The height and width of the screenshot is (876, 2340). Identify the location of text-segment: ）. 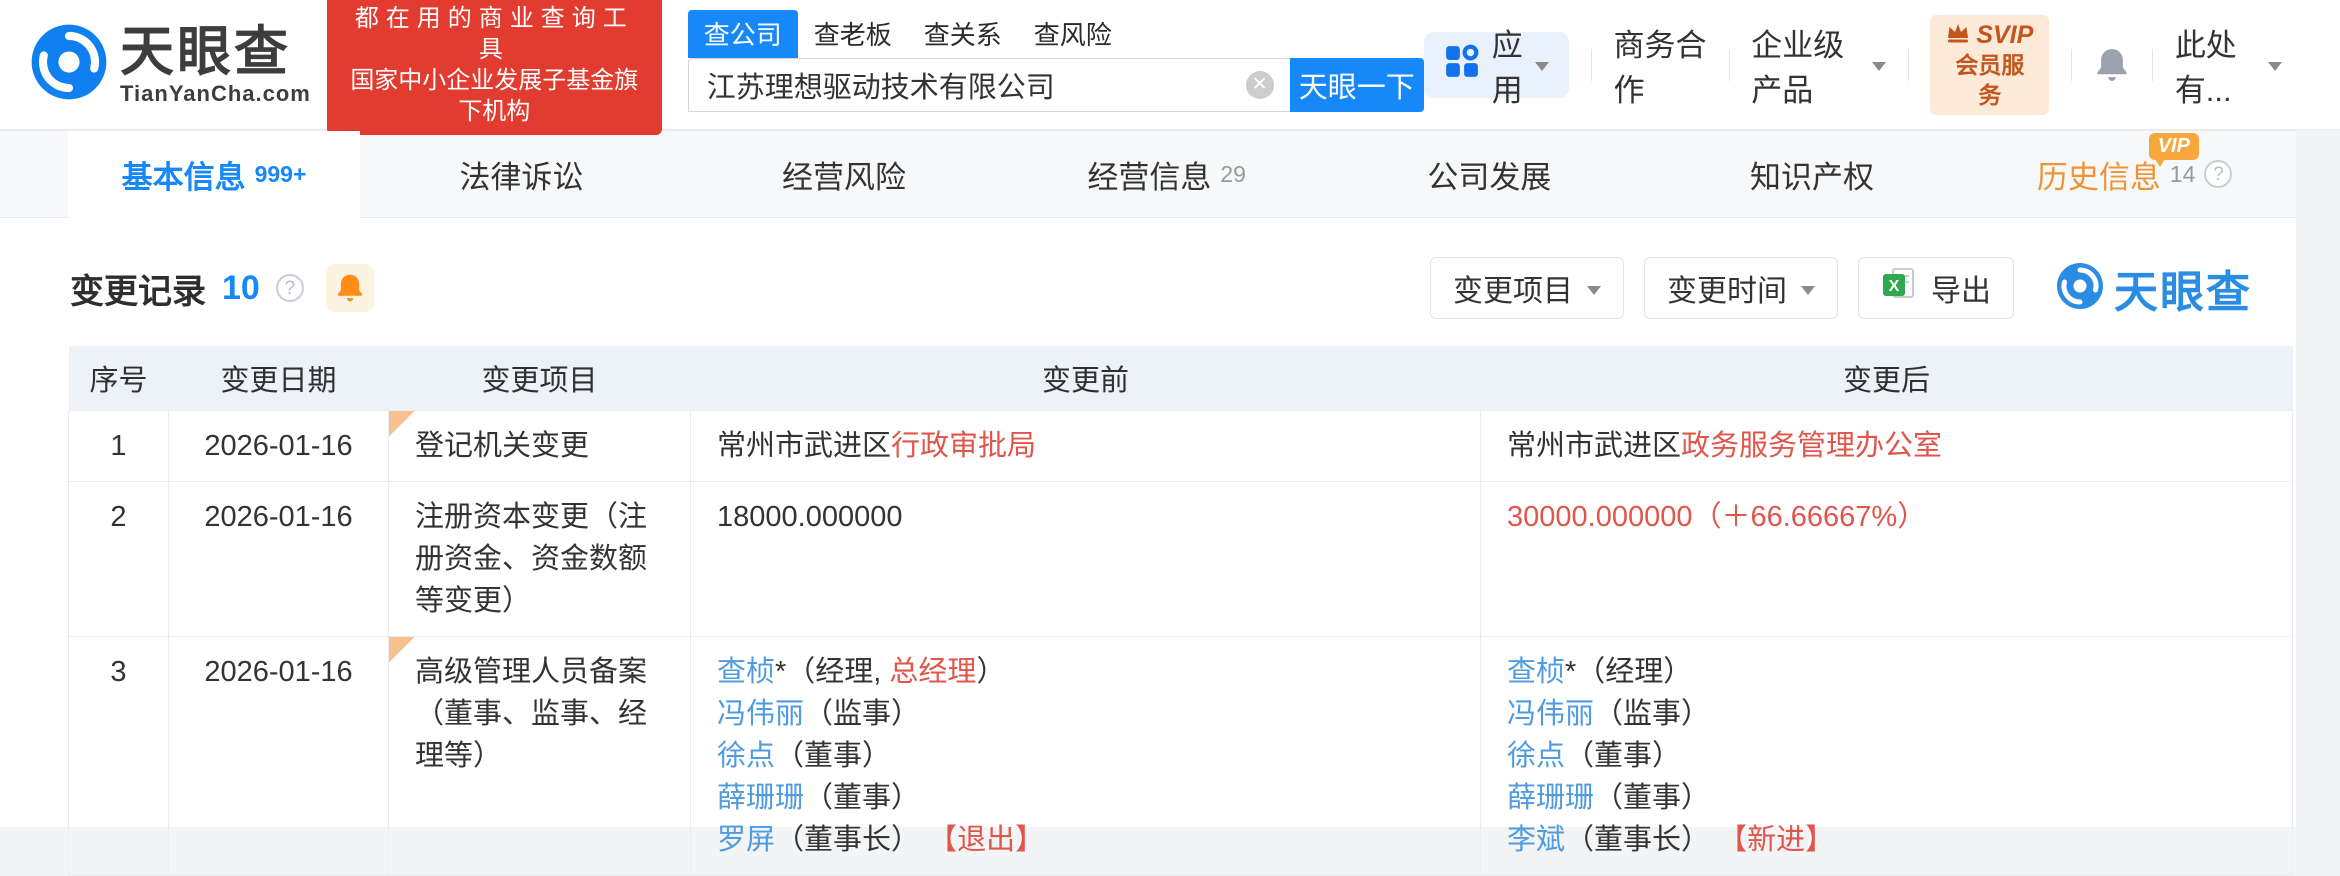
(991, 671).